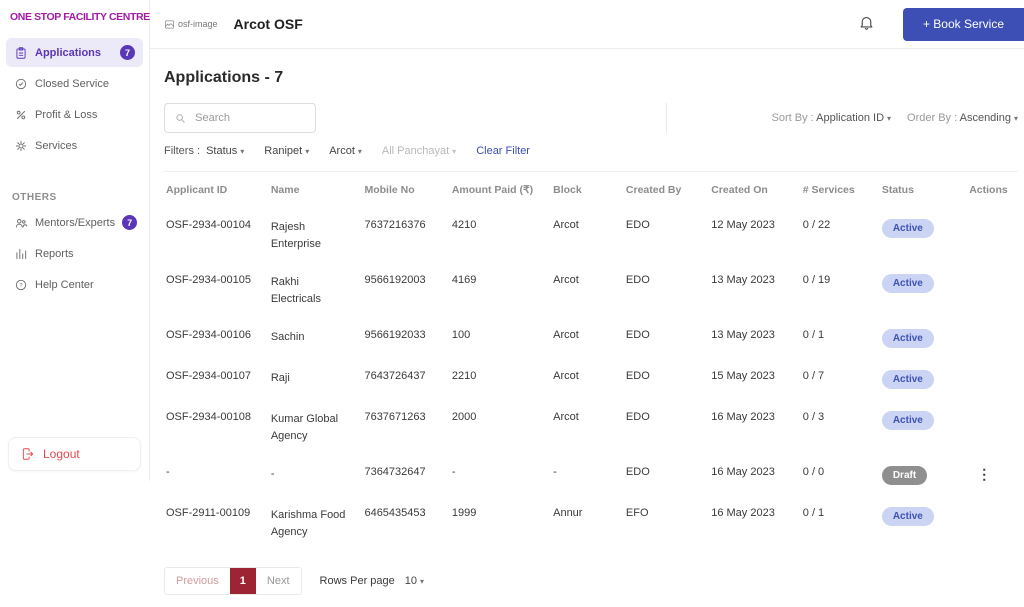  I want to click on top-header: osf-image Arcot OSF + Book Service, so click(587, 24).